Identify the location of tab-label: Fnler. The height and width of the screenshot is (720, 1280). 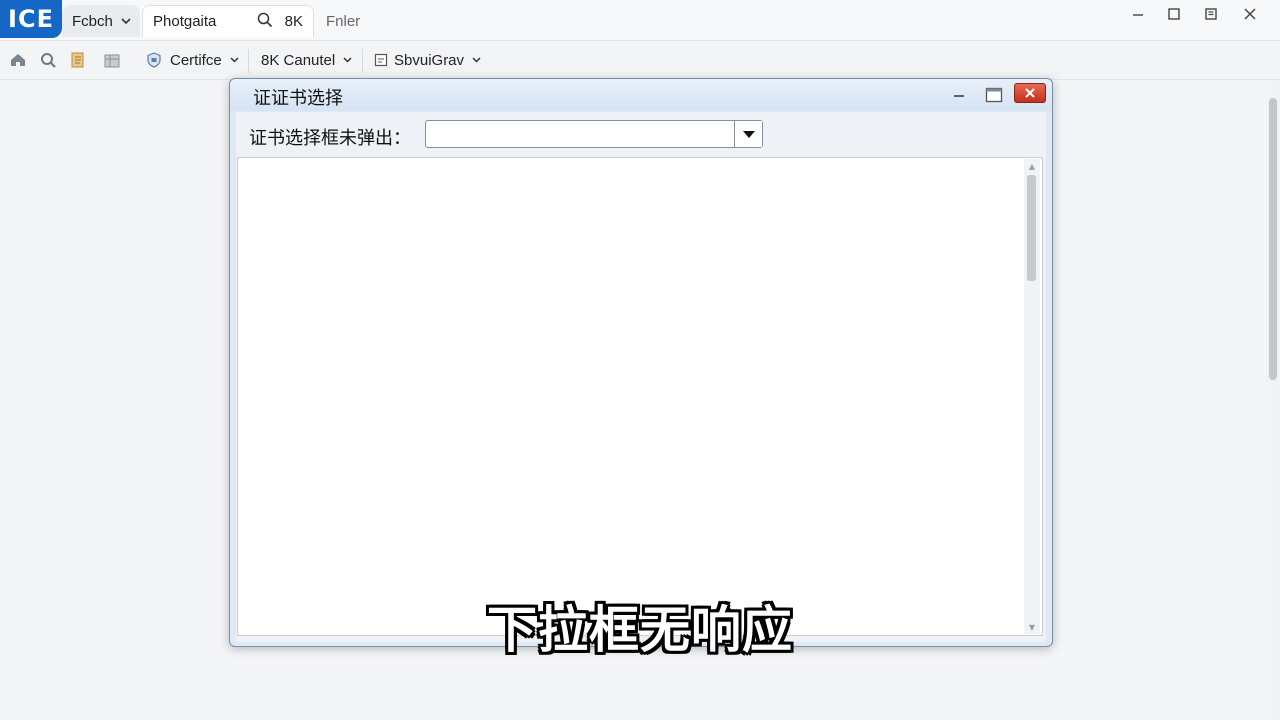
(343, 21).